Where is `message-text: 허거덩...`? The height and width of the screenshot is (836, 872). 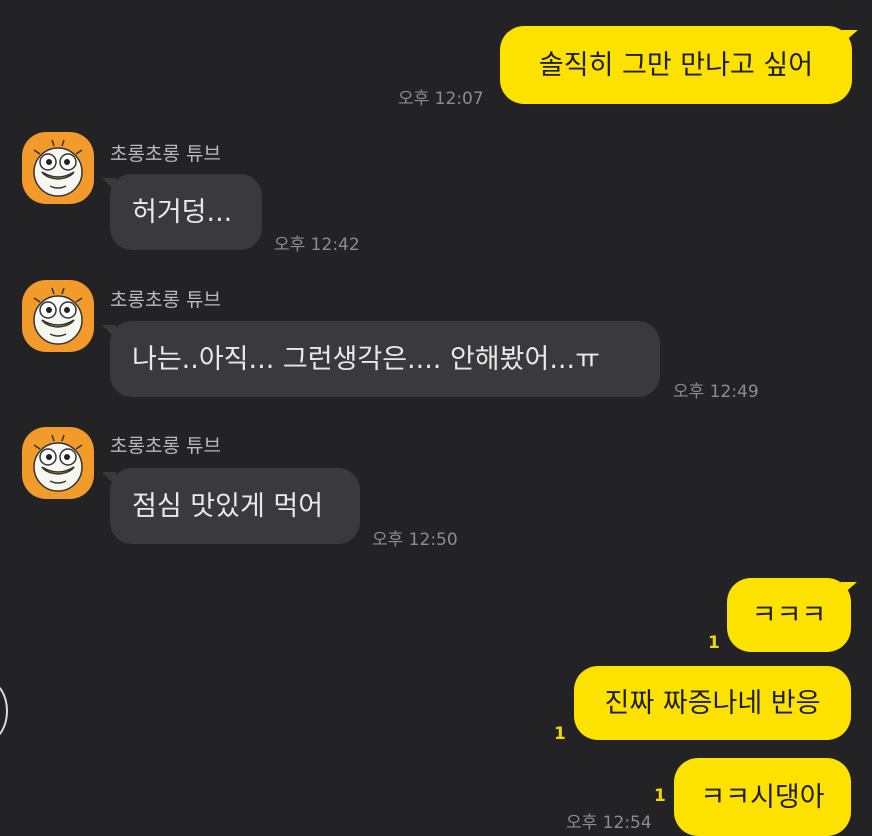 message-text: 허거덩... is located at coordinates (182, 212).